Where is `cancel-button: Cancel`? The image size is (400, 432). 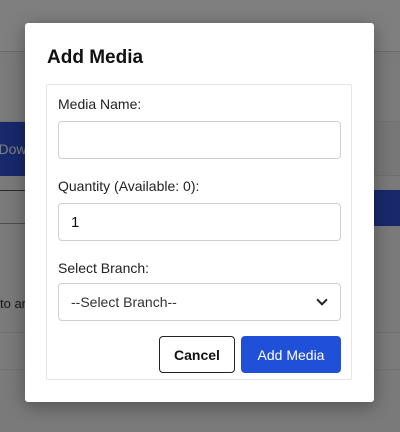 cancel-button: Cancel is located at coordinates (197, 354).